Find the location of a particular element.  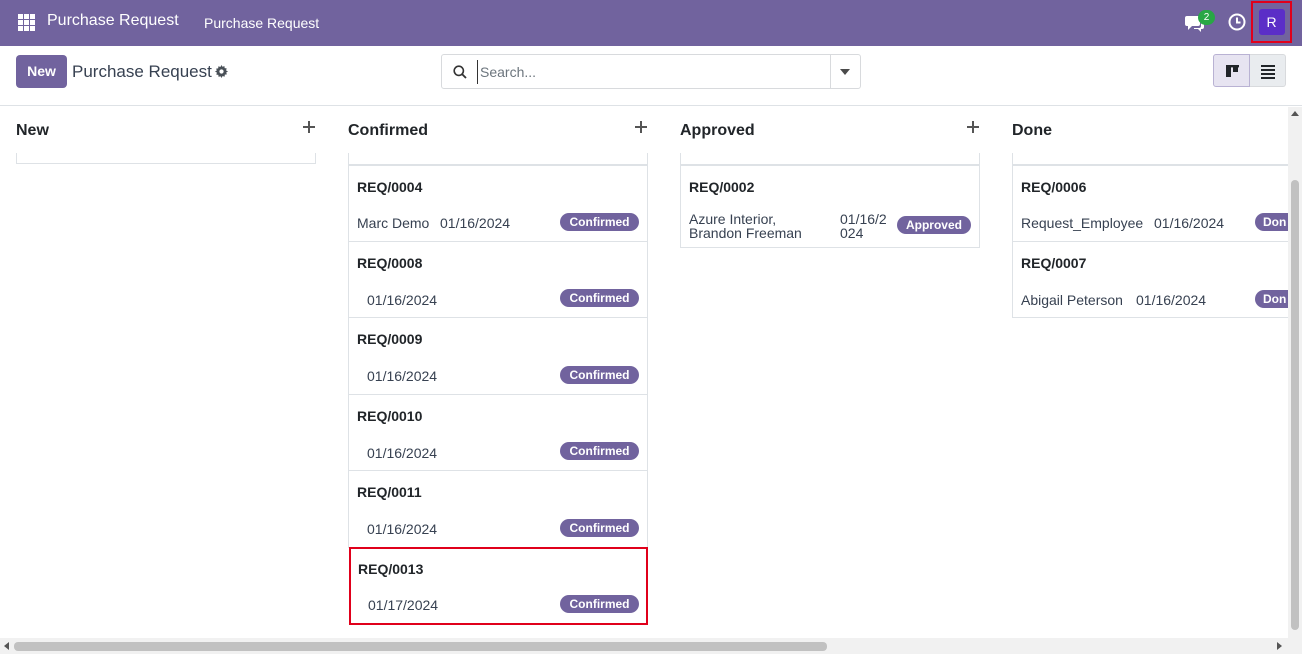

list-view-icon is located at coordinates (1268, 72).